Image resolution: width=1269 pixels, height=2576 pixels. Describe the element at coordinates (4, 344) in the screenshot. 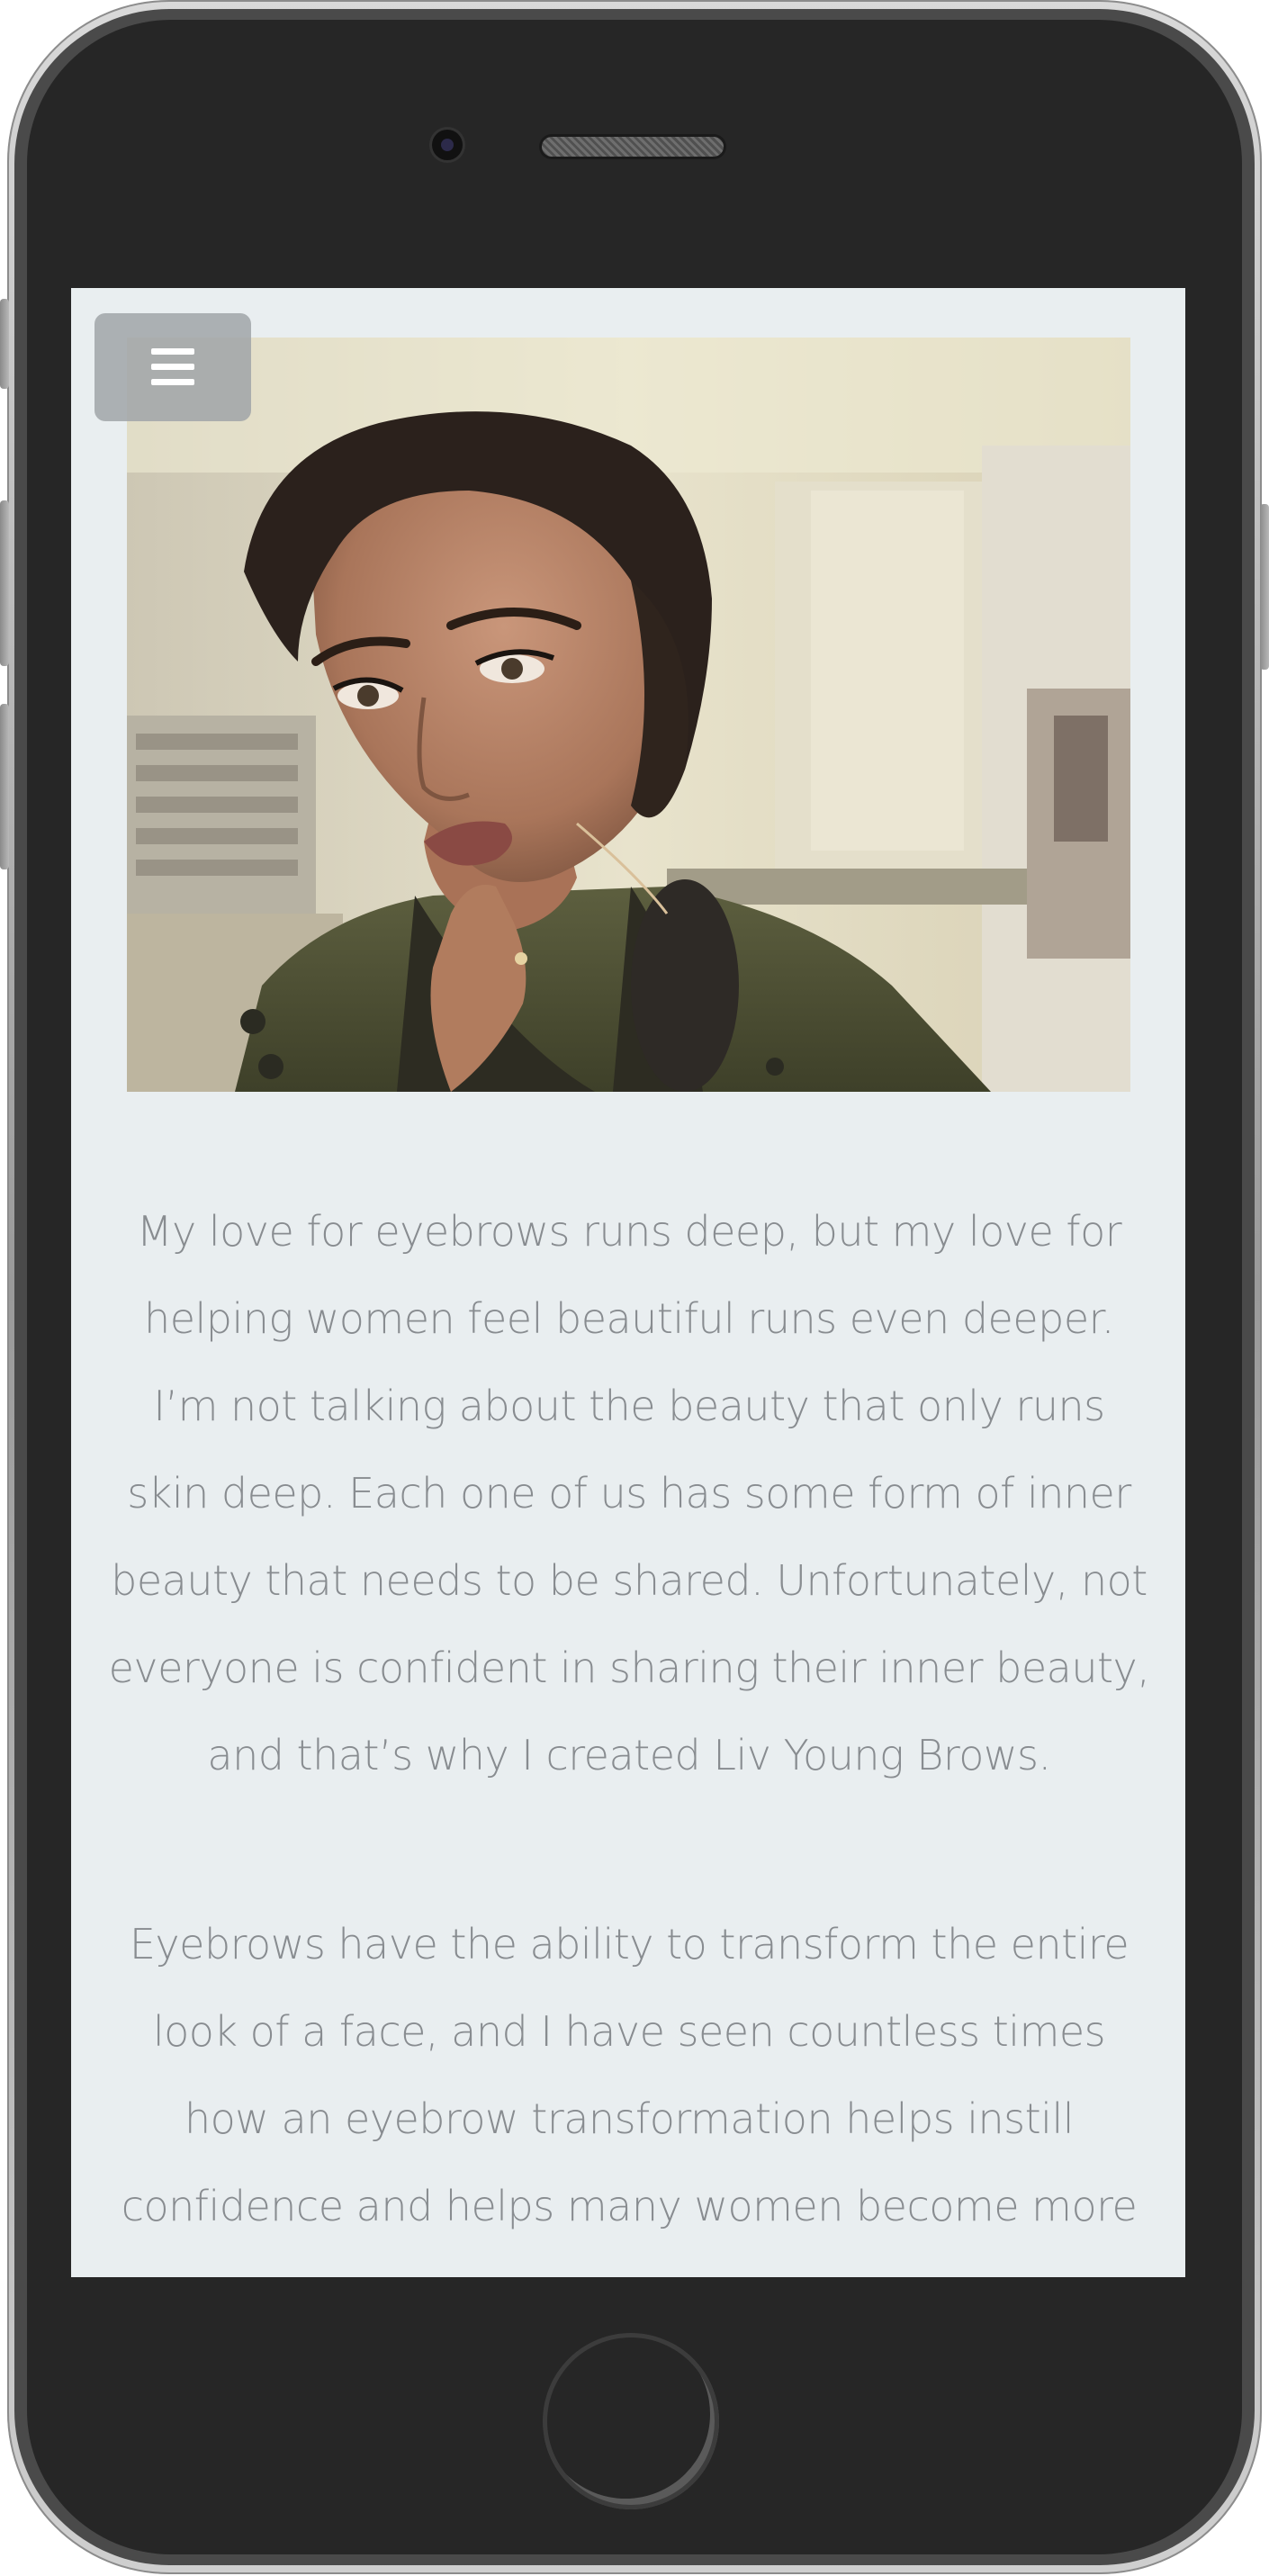

I see `mute-switch` at that location.